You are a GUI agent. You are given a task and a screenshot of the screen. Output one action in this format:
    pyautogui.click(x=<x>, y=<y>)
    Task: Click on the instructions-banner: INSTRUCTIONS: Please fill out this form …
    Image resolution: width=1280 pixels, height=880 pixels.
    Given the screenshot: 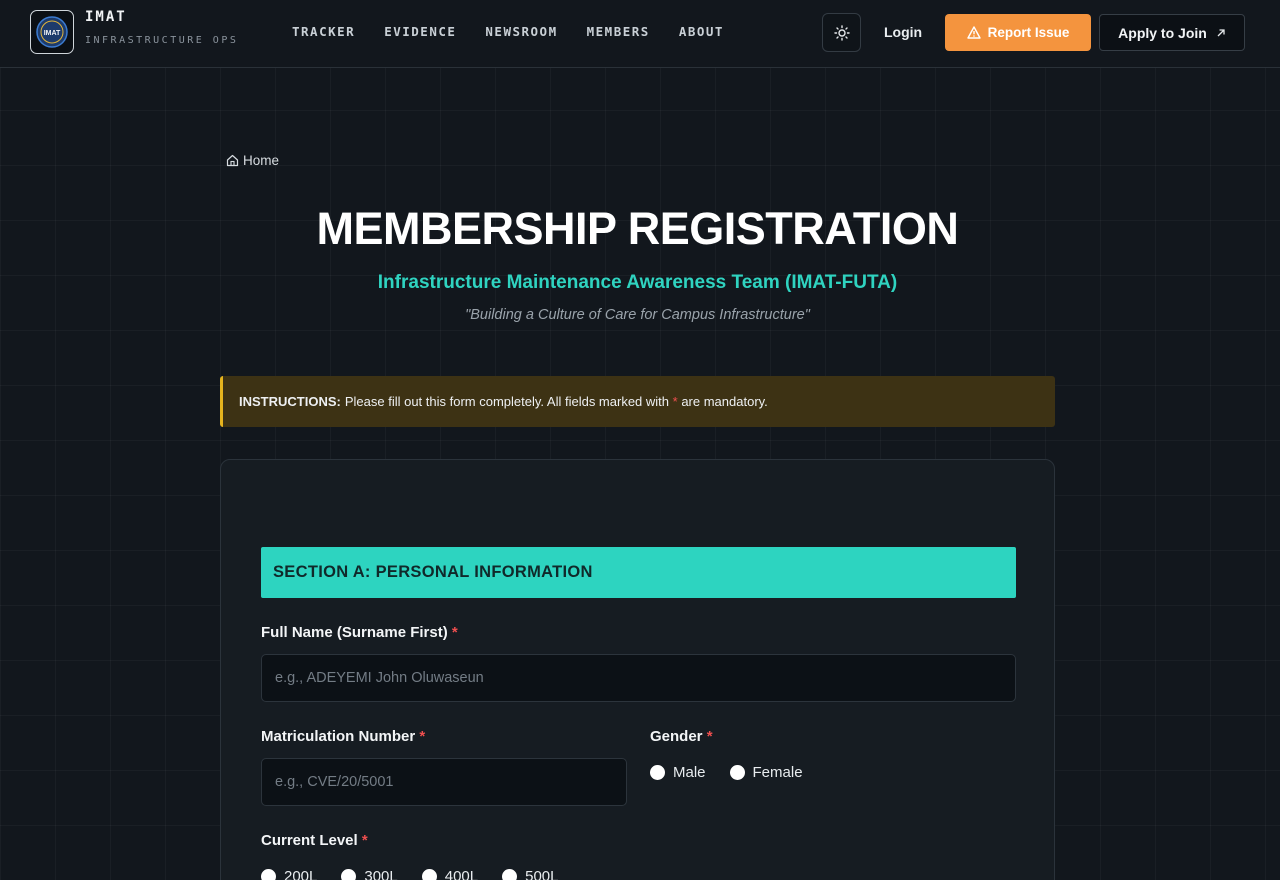 What is the action you would take?
    pyautogui.click(x=637, y=401)
    